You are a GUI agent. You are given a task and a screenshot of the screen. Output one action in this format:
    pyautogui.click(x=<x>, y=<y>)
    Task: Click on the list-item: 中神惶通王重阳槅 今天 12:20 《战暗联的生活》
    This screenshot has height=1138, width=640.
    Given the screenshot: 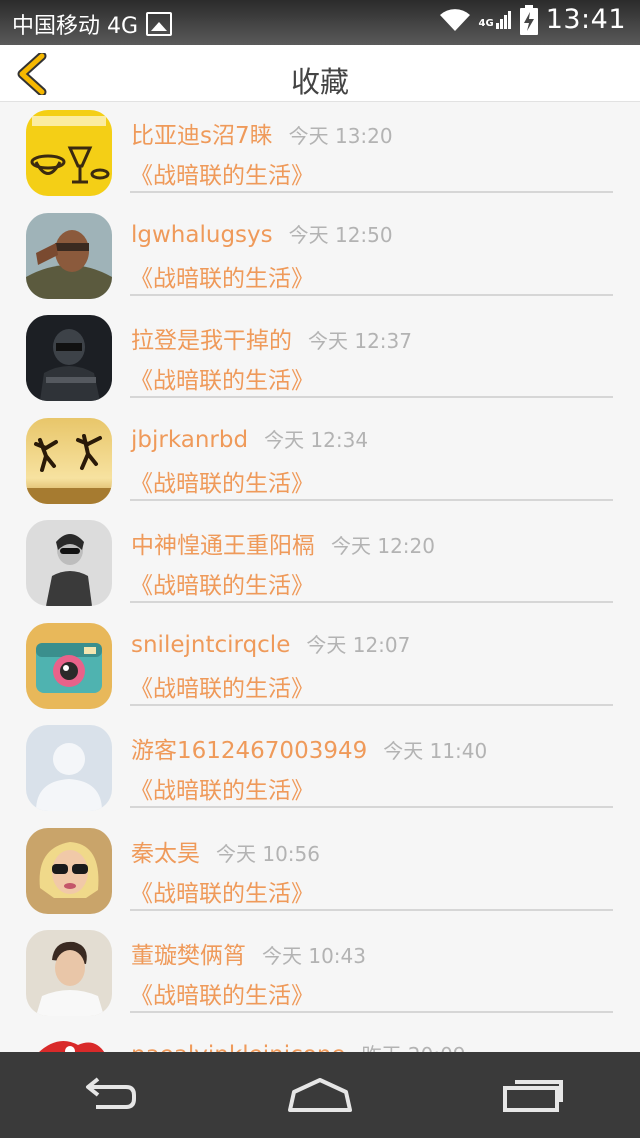 What is the action you would take?
    pyautogui.click(x=320, y=564)
    